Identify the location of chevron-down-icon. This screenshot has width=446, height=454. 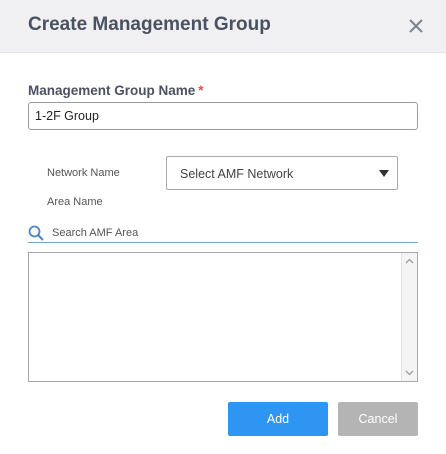
(409, 372).